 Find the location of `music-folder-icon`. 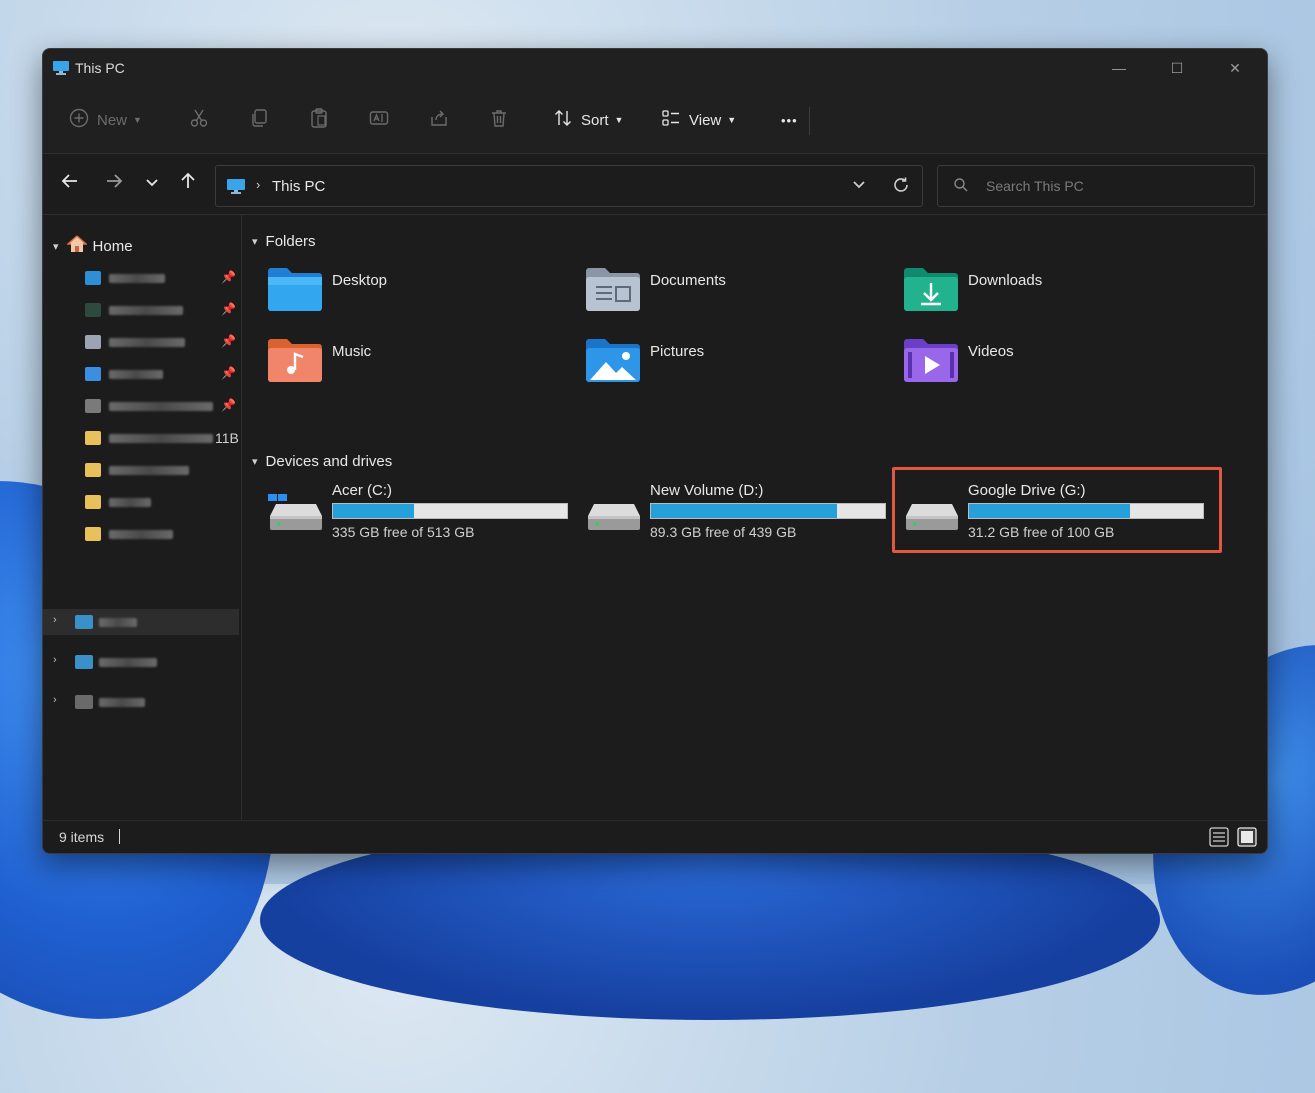

music-folder-icon is located at coordinates (295, 360).